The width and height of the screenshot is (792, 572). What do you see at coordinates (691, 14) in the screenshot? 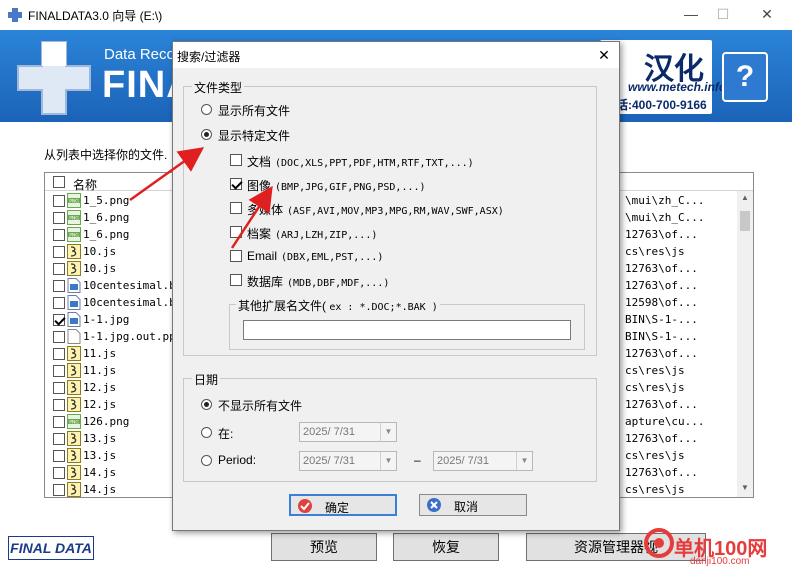
I see `minimize-button: —` at bounding box center [691, 14].